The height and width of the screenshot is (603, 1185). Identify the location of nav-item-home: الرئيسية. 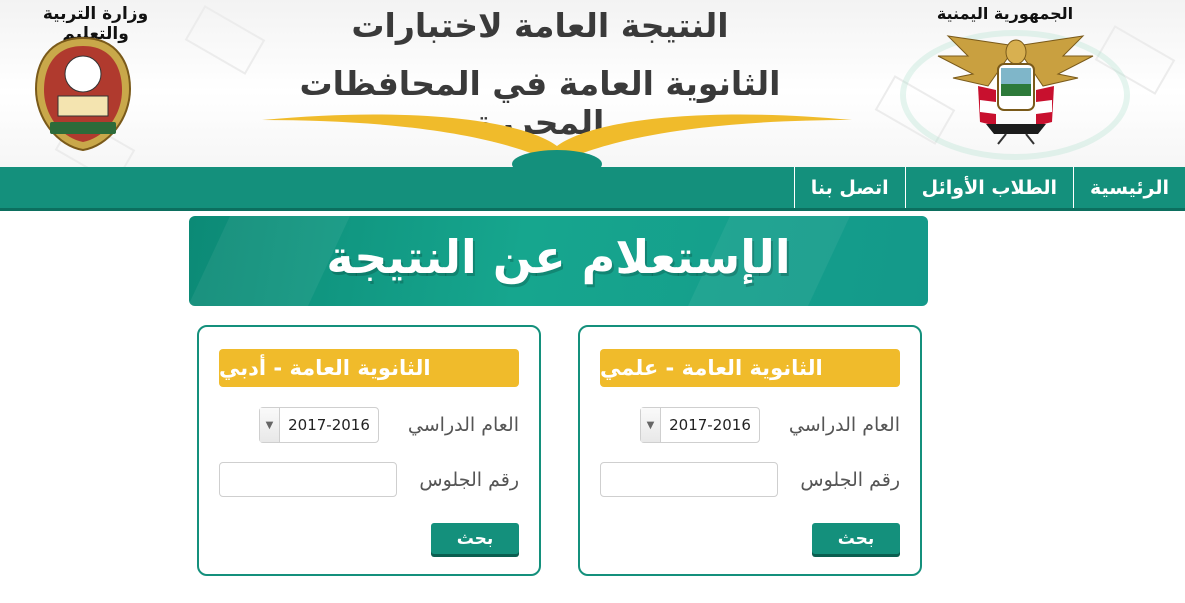
(1129, 187).